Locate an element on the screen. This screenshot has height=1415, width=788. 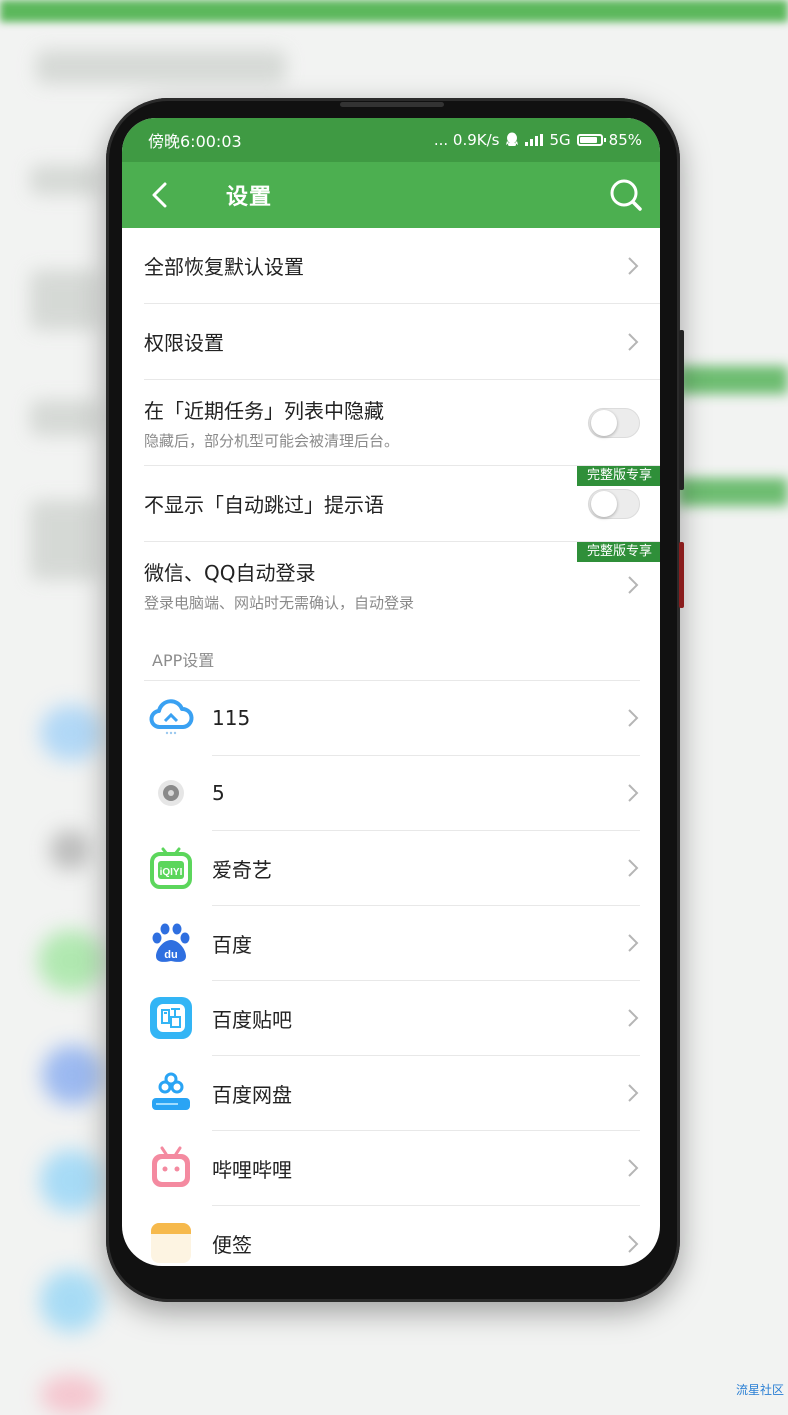
auto-login-label: 微信、QQ自动登录 is located at coordinates (230, 573).